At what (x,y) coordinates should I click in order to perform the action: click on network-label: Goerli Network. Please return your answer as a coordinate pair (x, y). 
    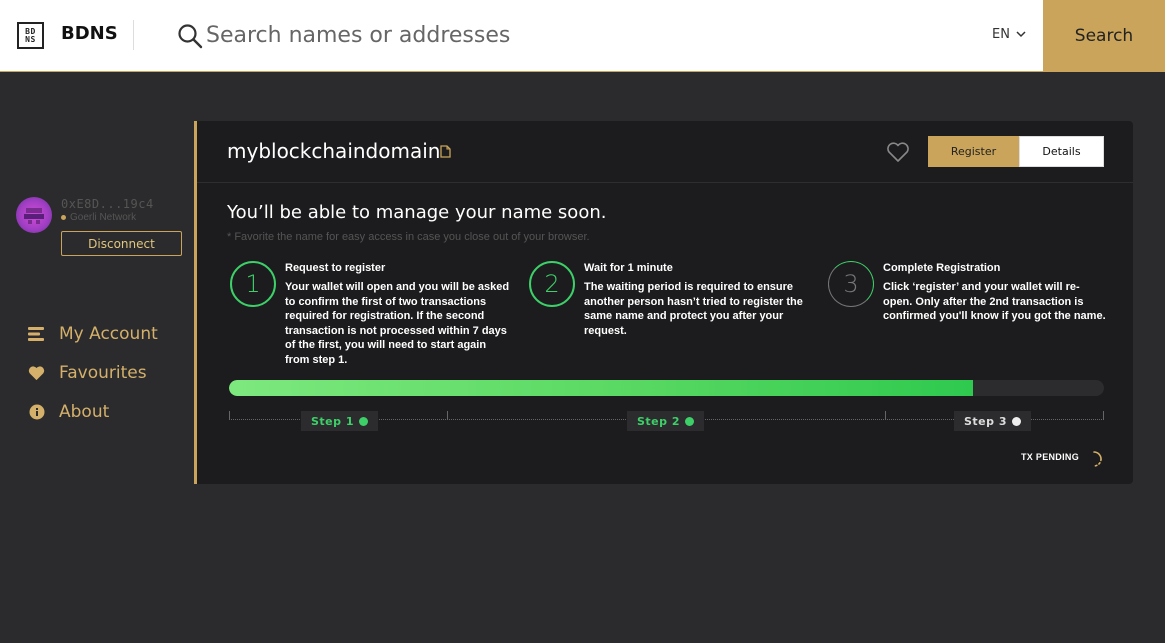
    Looking at the image, I should click on (103, 217).